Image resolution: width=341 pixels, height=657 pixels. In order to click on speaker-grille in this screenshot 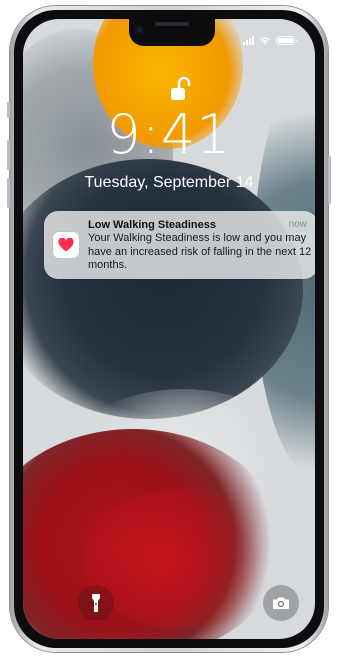, I will do `click(172, 24)`.